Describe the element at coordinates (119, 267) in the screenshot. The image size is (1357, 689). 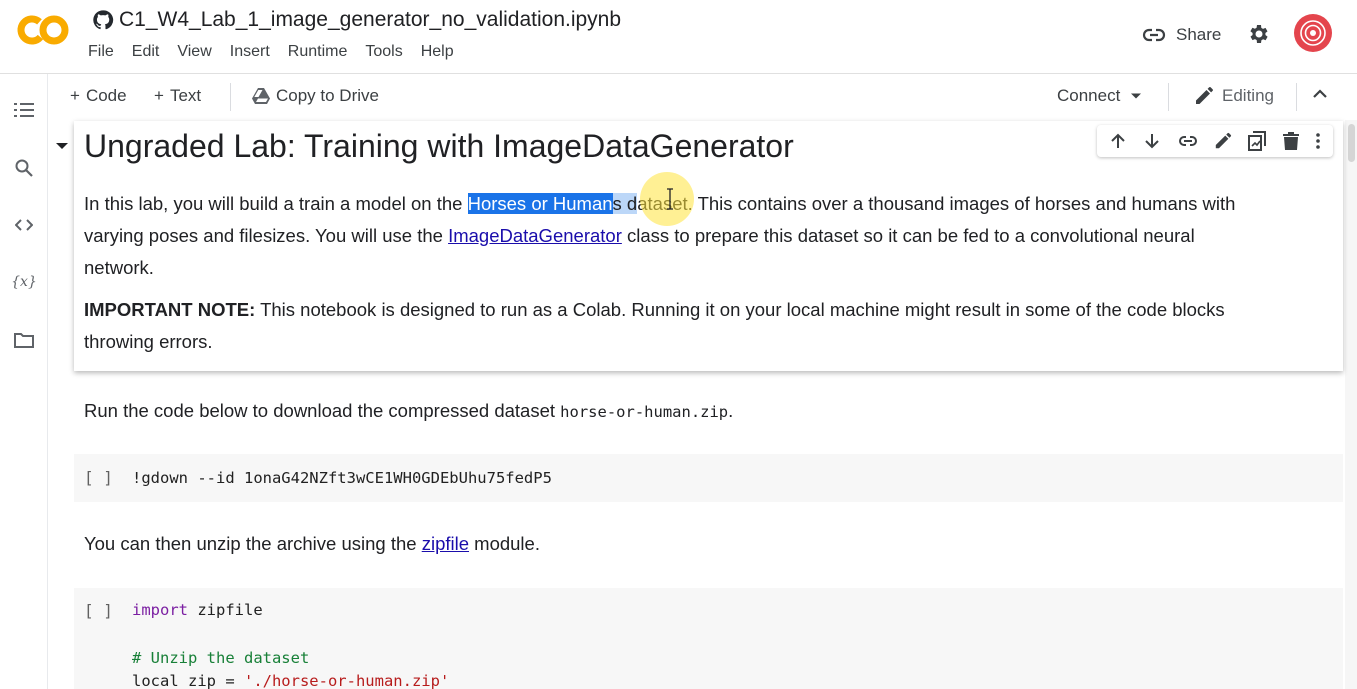
I see `intro-line-3: network.` at that location.